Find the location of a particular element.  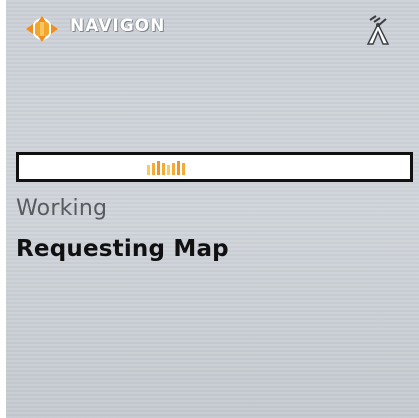

progress-activity-indicator is located at coordinates (166, 168).